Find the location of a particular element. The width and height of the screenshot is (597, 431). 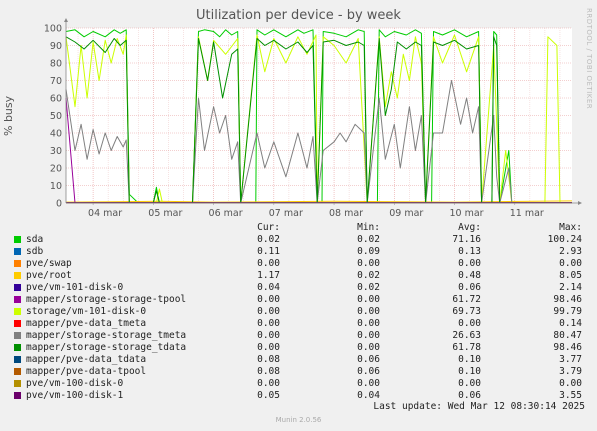

x-axis-arrow is located at coordinates (580, 203).